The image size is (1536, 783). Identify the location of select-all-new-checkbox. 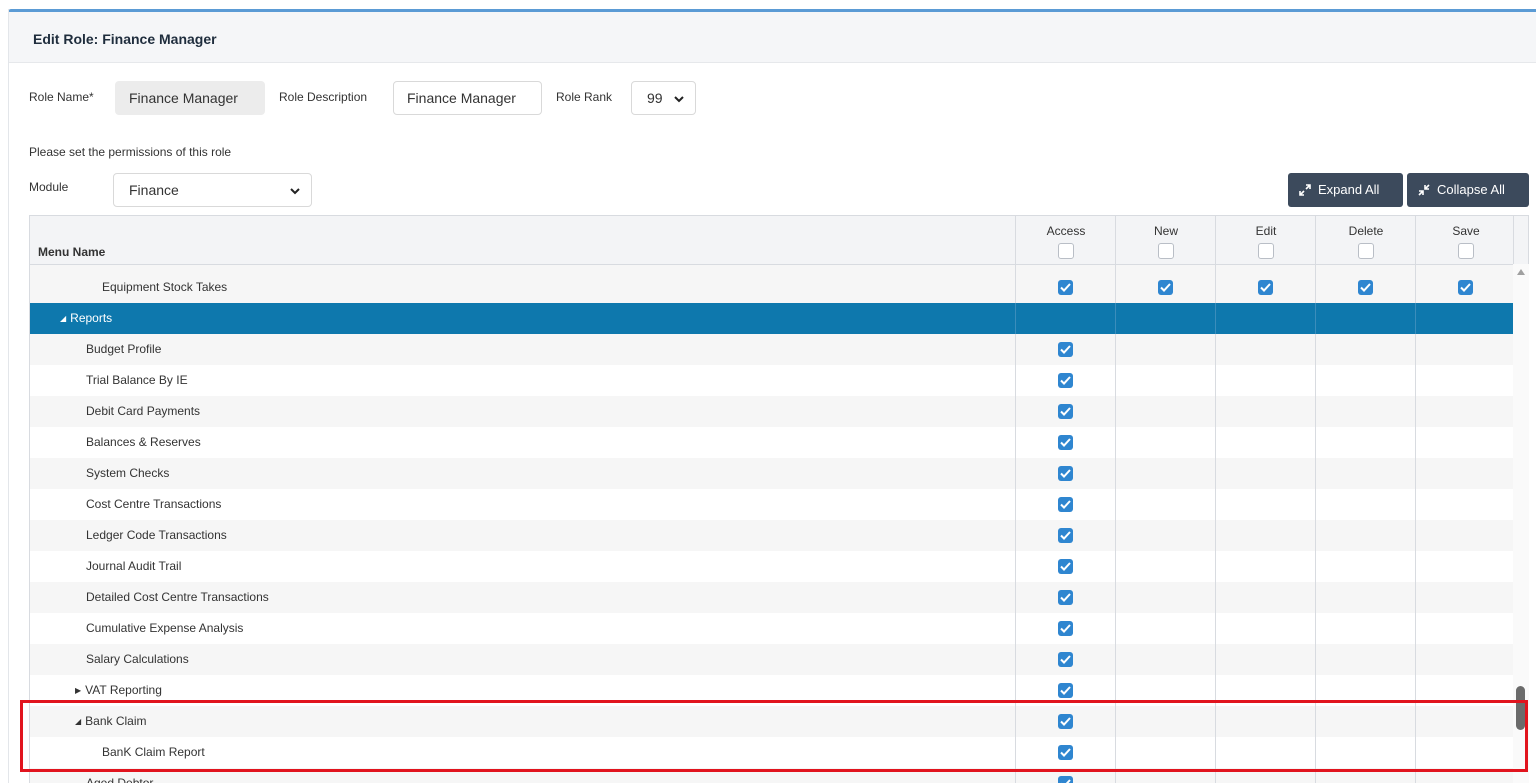
(1166, 251).